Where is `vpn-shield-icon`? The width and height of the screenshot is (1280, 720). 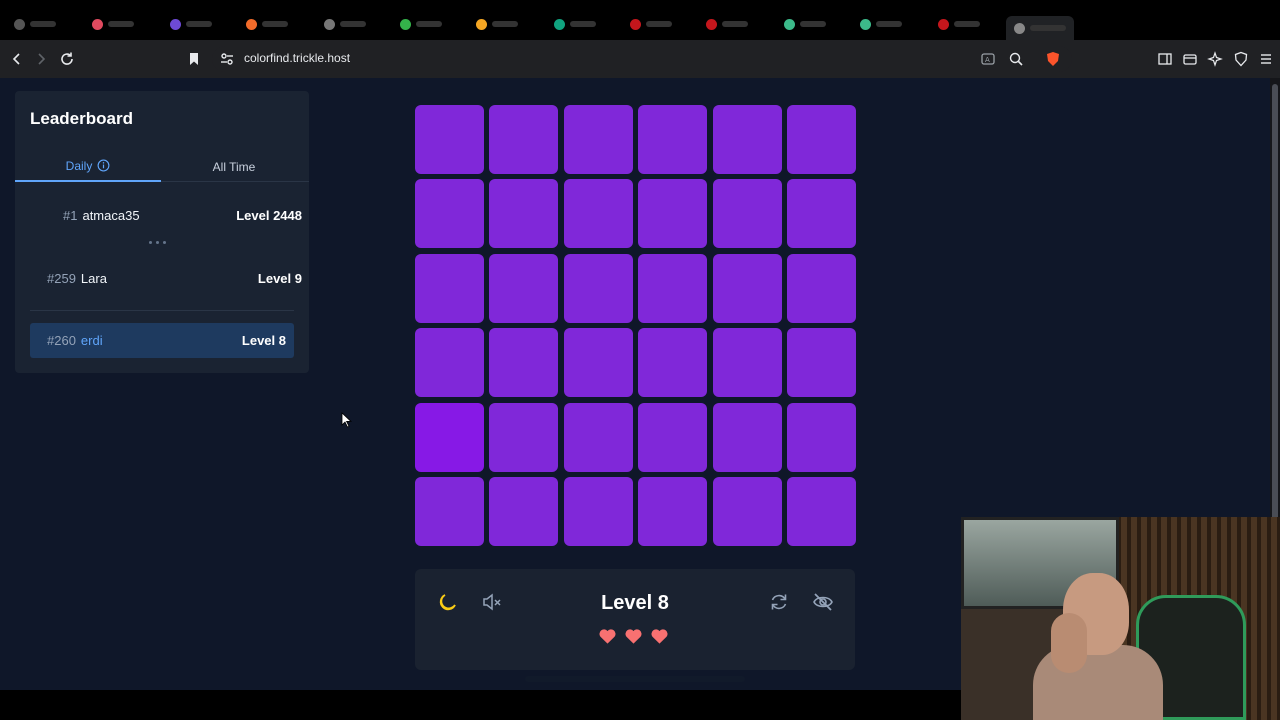
vpn-shield-icon is located at coordinates (1241, 59).